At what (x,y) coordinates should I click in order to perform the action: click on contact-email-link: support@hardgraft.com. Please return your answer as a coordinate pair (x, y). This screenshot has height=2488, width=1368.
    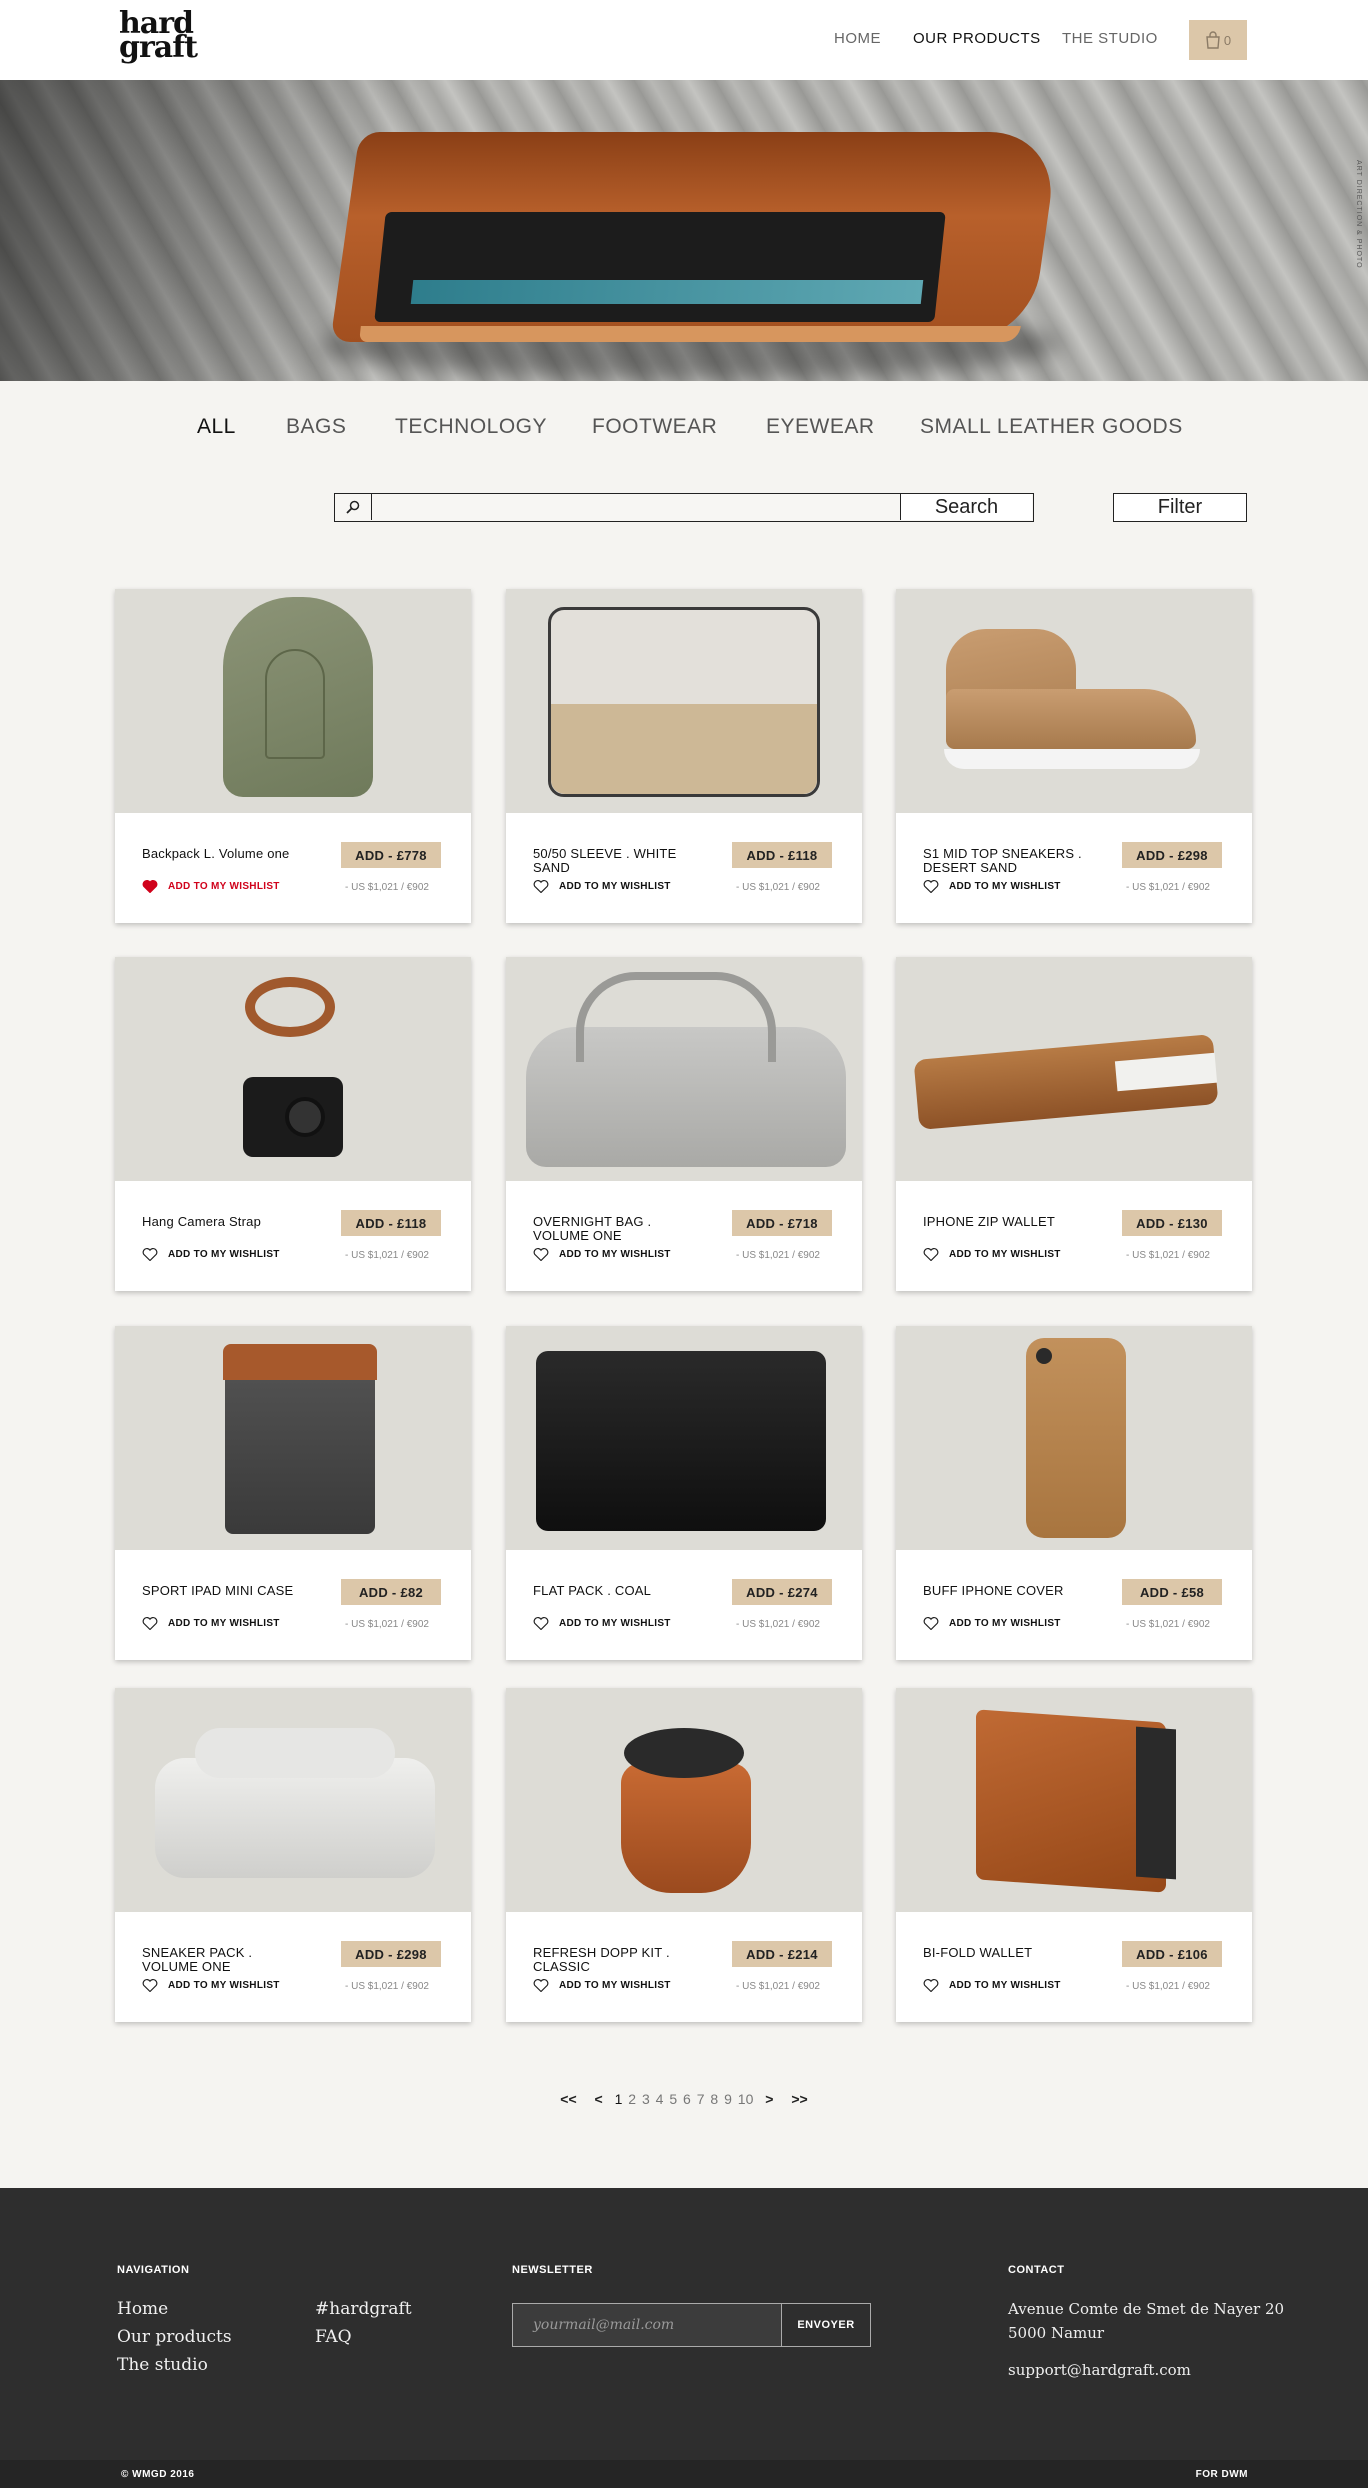
    Looking at the image, I should click on (1099, 2370).